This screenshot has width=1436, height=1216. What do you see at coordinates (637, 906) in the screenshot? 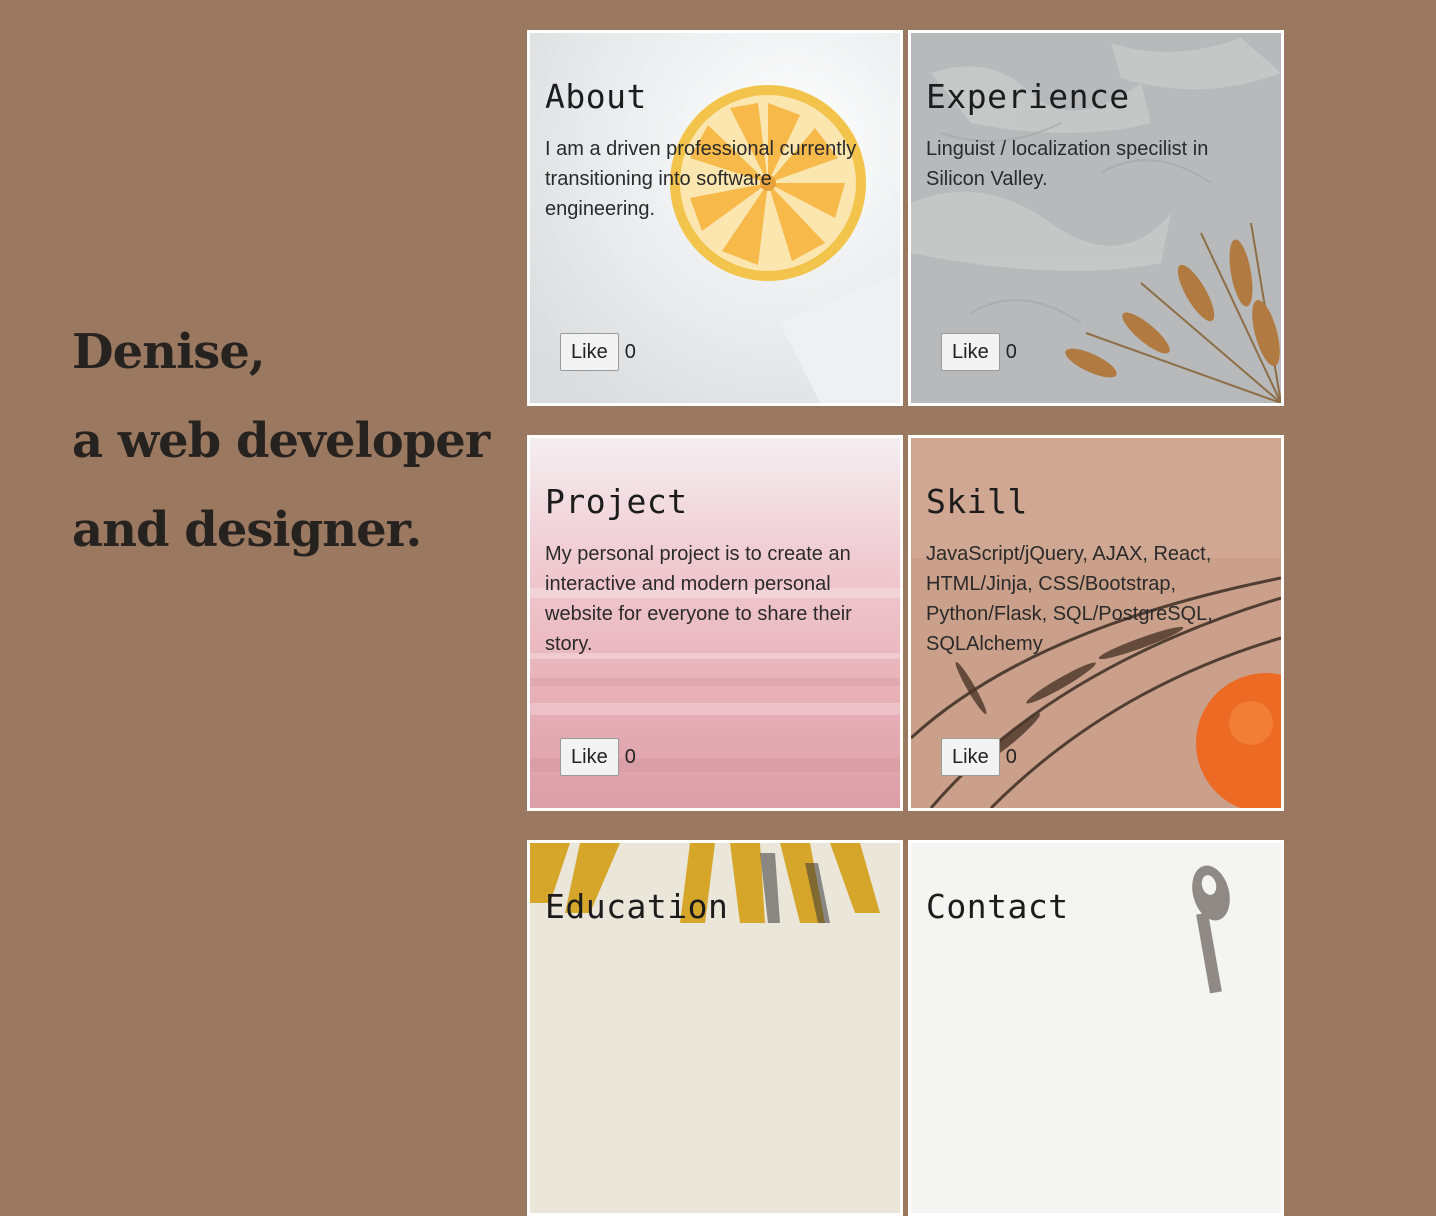
I see `card-title: Education` at bounding box center [637, 906].